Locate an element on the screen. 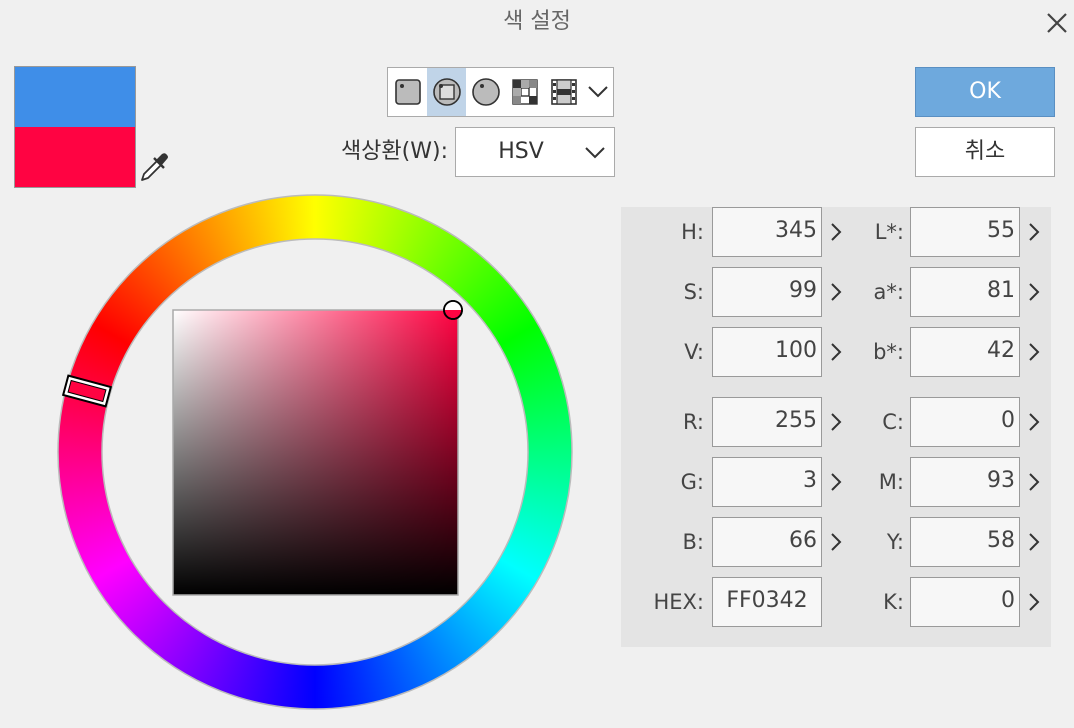 The width and height of the screenshot is (1074, 728). l-label: L*: is located at coordinates (889, 232).